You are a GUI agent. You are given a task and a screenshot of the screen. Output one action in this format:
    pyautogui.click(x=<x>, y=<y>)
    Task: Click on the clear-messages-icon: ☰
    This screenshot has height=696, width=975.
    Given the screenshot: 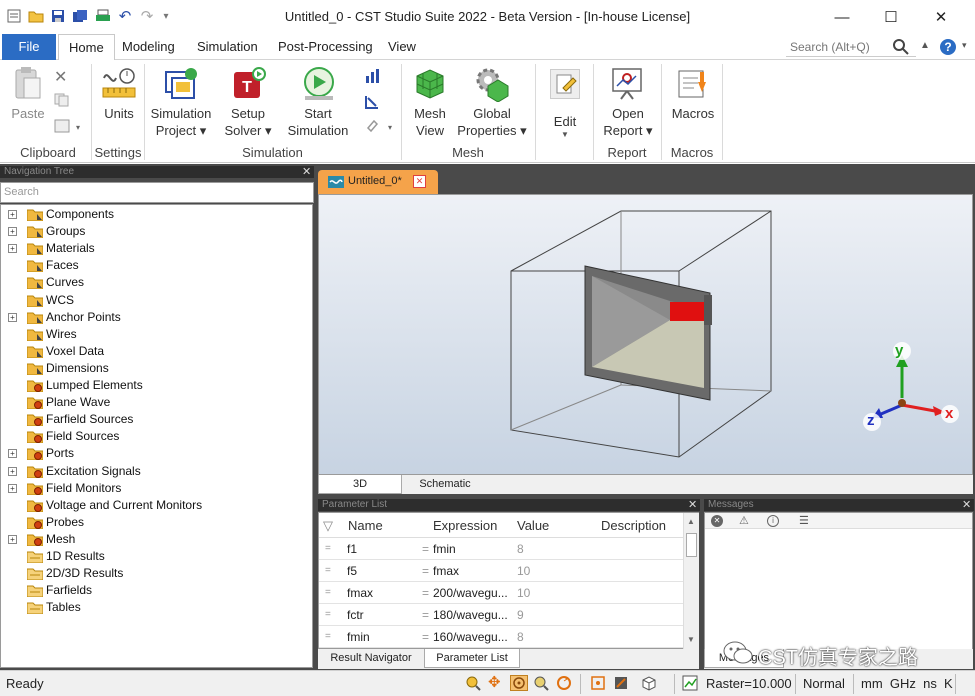 What is the action you would take?
    pyautogui.click(x=804, y=520)
    